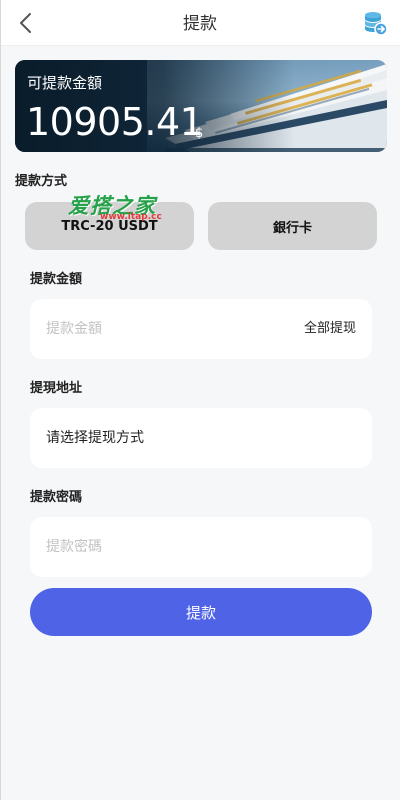 The image size is (400, 800). What do you see at coordinates (0, 400) in the screenshot?
I see `frame-left-border` at bounding box center [0, 400].